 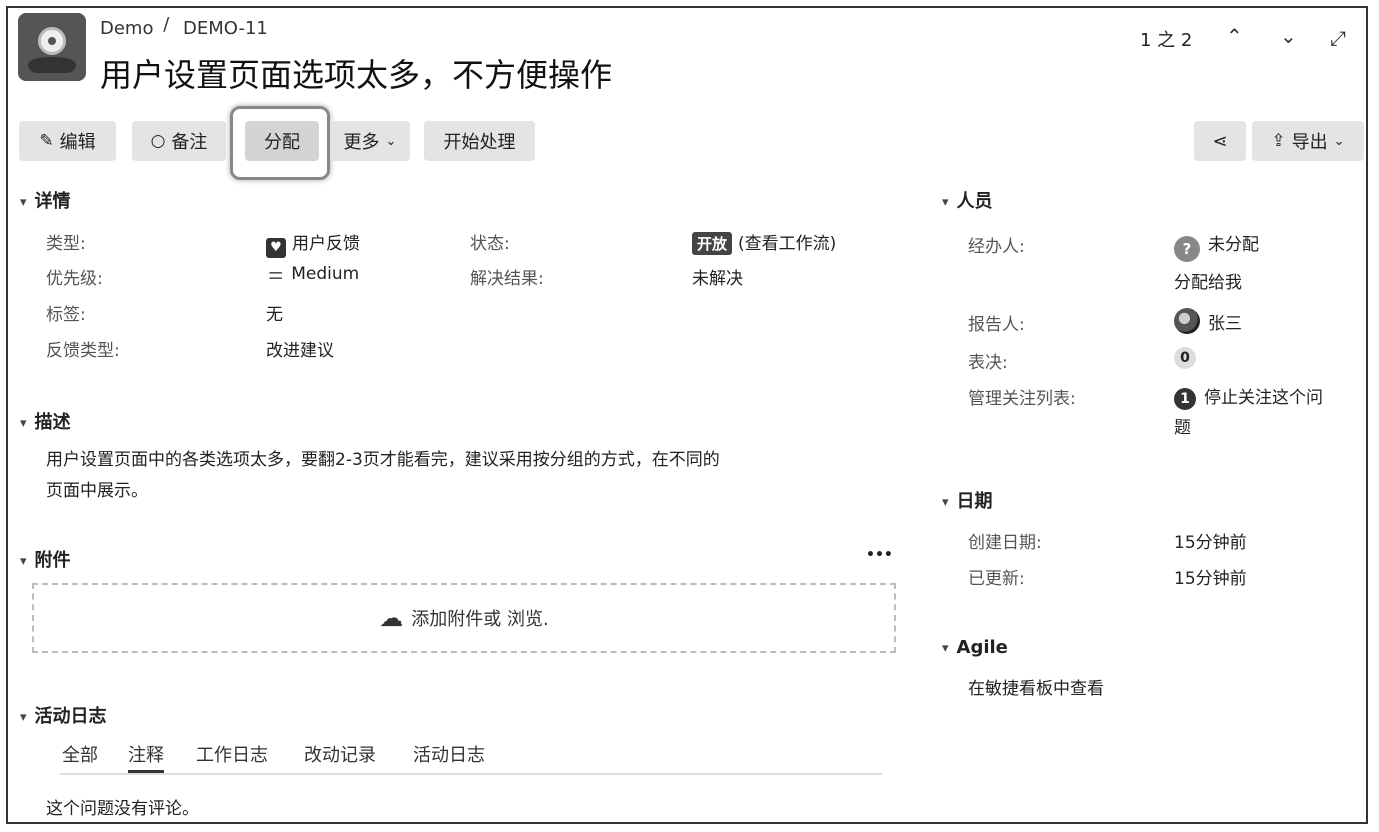 I want to click on activity-heading: ▾ 活动日志, so click(x=63, y=715).